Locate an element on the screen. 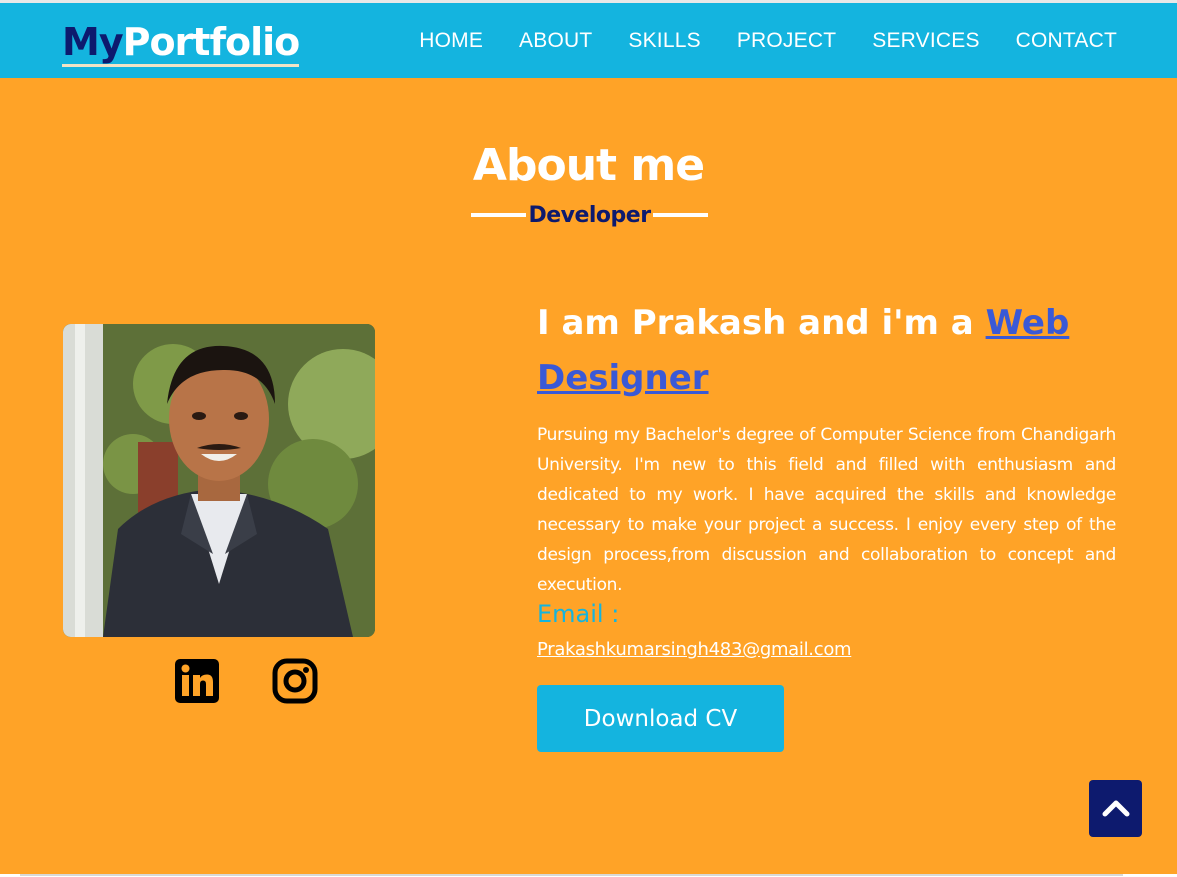 Image resolution: width=1177 pixels, height=877 pixels. intro-prefix: I am Prakash and i'm a is located at coordinates (761, 323).